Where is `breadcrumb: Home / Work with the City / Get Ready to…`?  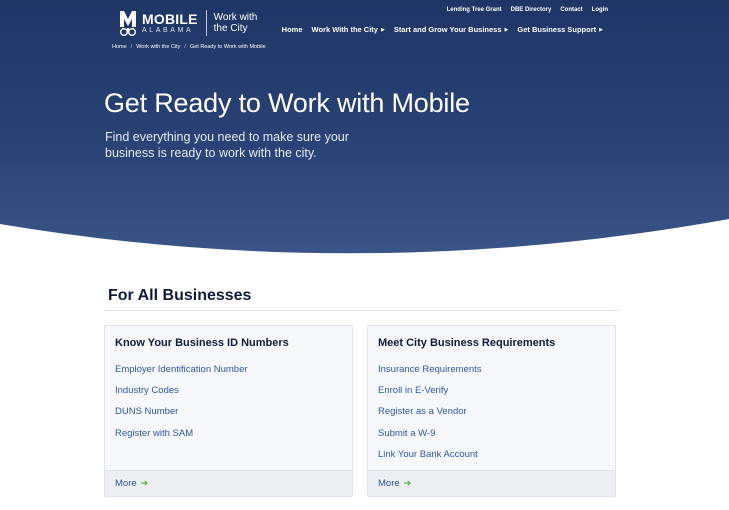 breadcrumb: Home / Work with the City / Get Ready to… is located at coordinates (189, 47).